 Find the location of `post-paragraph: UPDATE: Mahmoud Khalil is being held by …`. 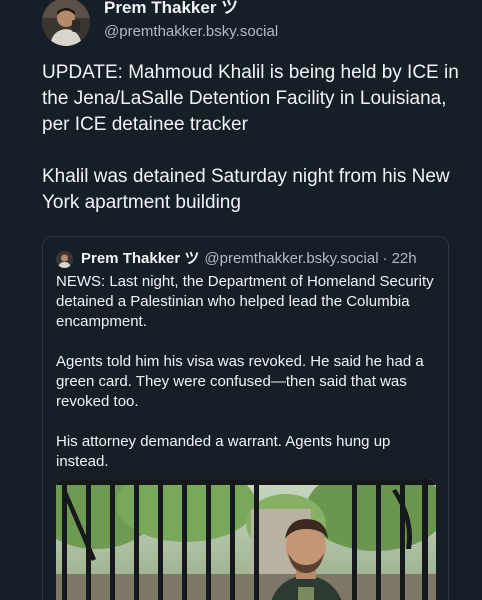

post-paragraph: UPDATE: Mahmoud Khalil is being held by … is located at coordinates (250, 98).